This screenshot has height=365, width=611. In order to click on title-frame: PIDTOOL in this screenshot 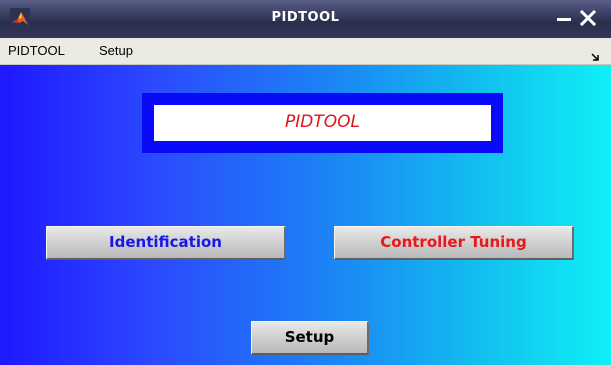, I will do `click(322, 123)`.